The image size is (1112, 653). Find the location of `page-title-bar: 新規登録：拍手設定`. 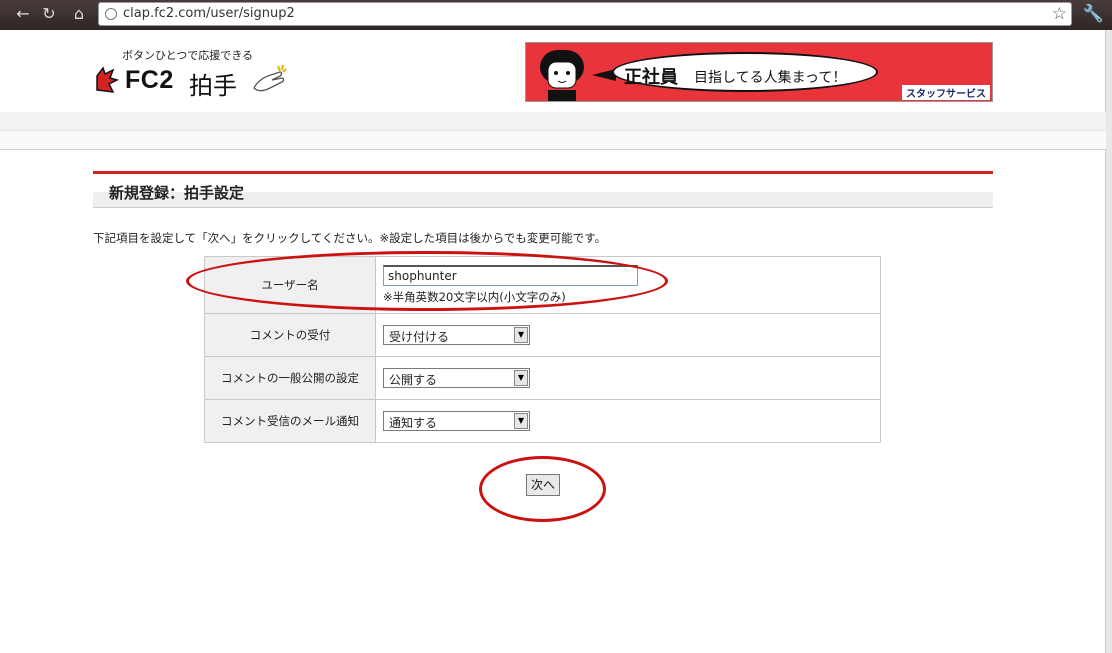

page-title-bar: 新規登録：拍手設定 is located at coordinates (543, 191).